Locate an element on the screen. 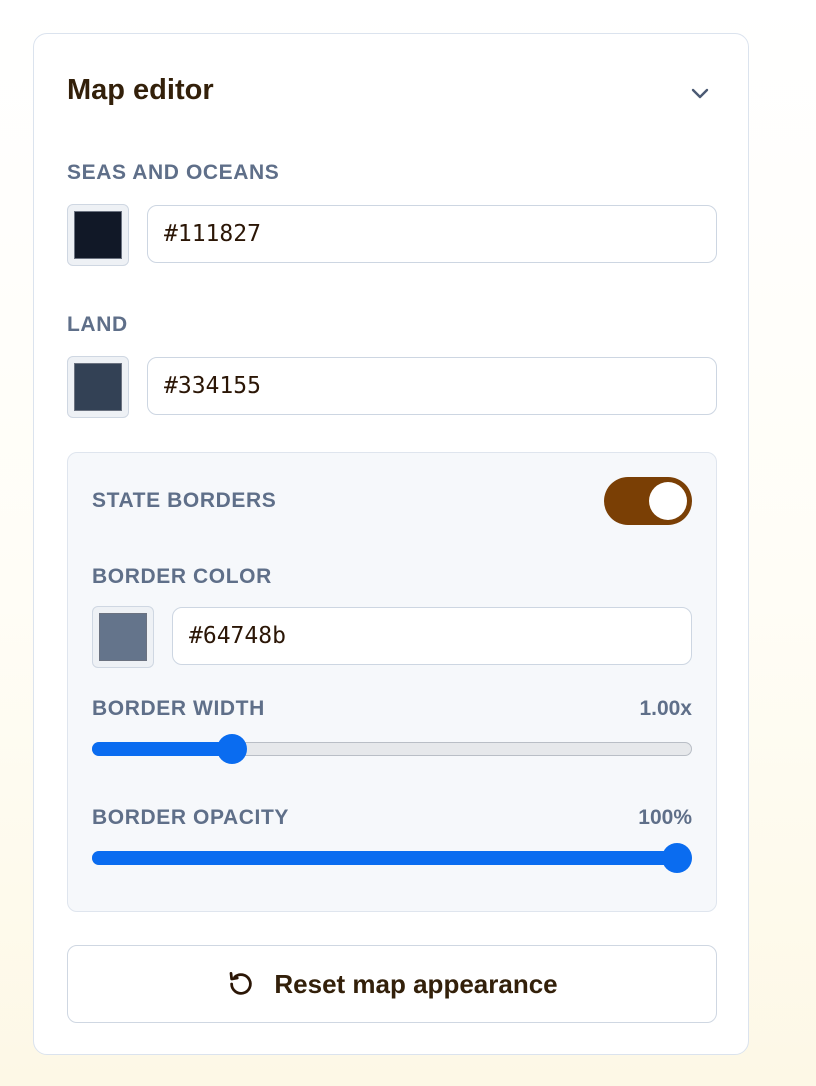 This screenshot has width=816, height=1086. chevron-down-icon is located at coordinates (700, 93).